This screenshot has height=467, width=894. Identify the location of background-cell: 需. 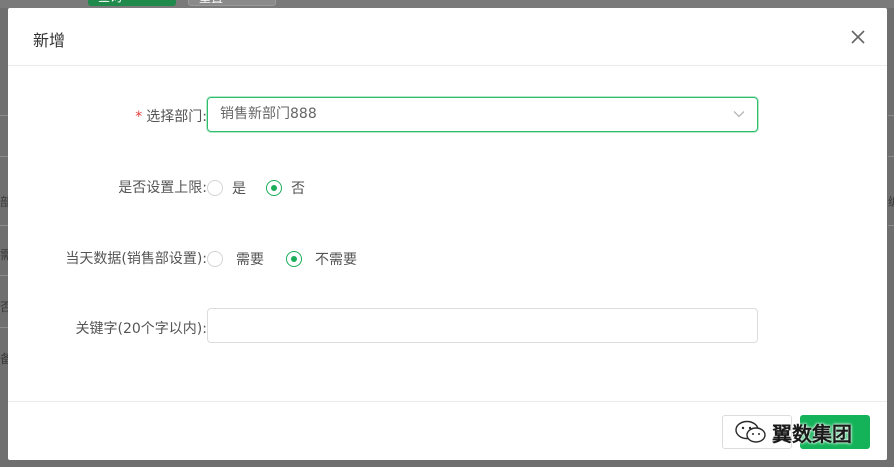
(4, 255).